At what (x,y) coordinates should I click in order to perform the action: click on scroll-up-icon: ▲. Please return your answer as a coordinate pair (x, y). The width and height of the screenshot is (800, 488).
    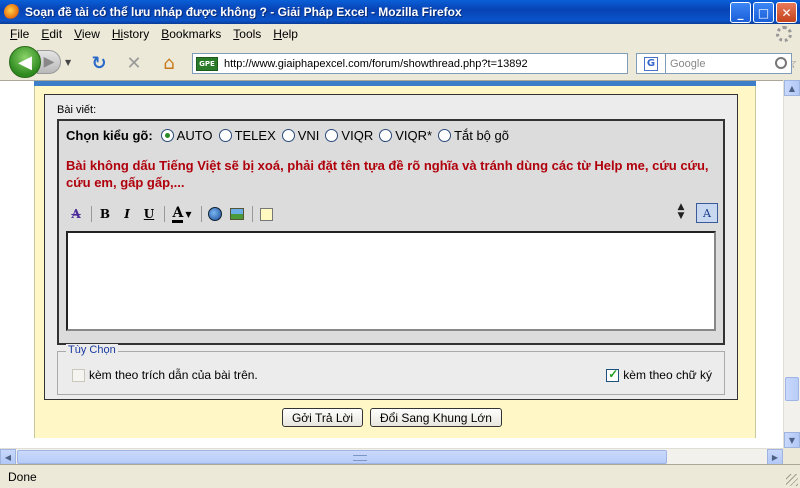
    Looking at the image, I should click on (792, 88).